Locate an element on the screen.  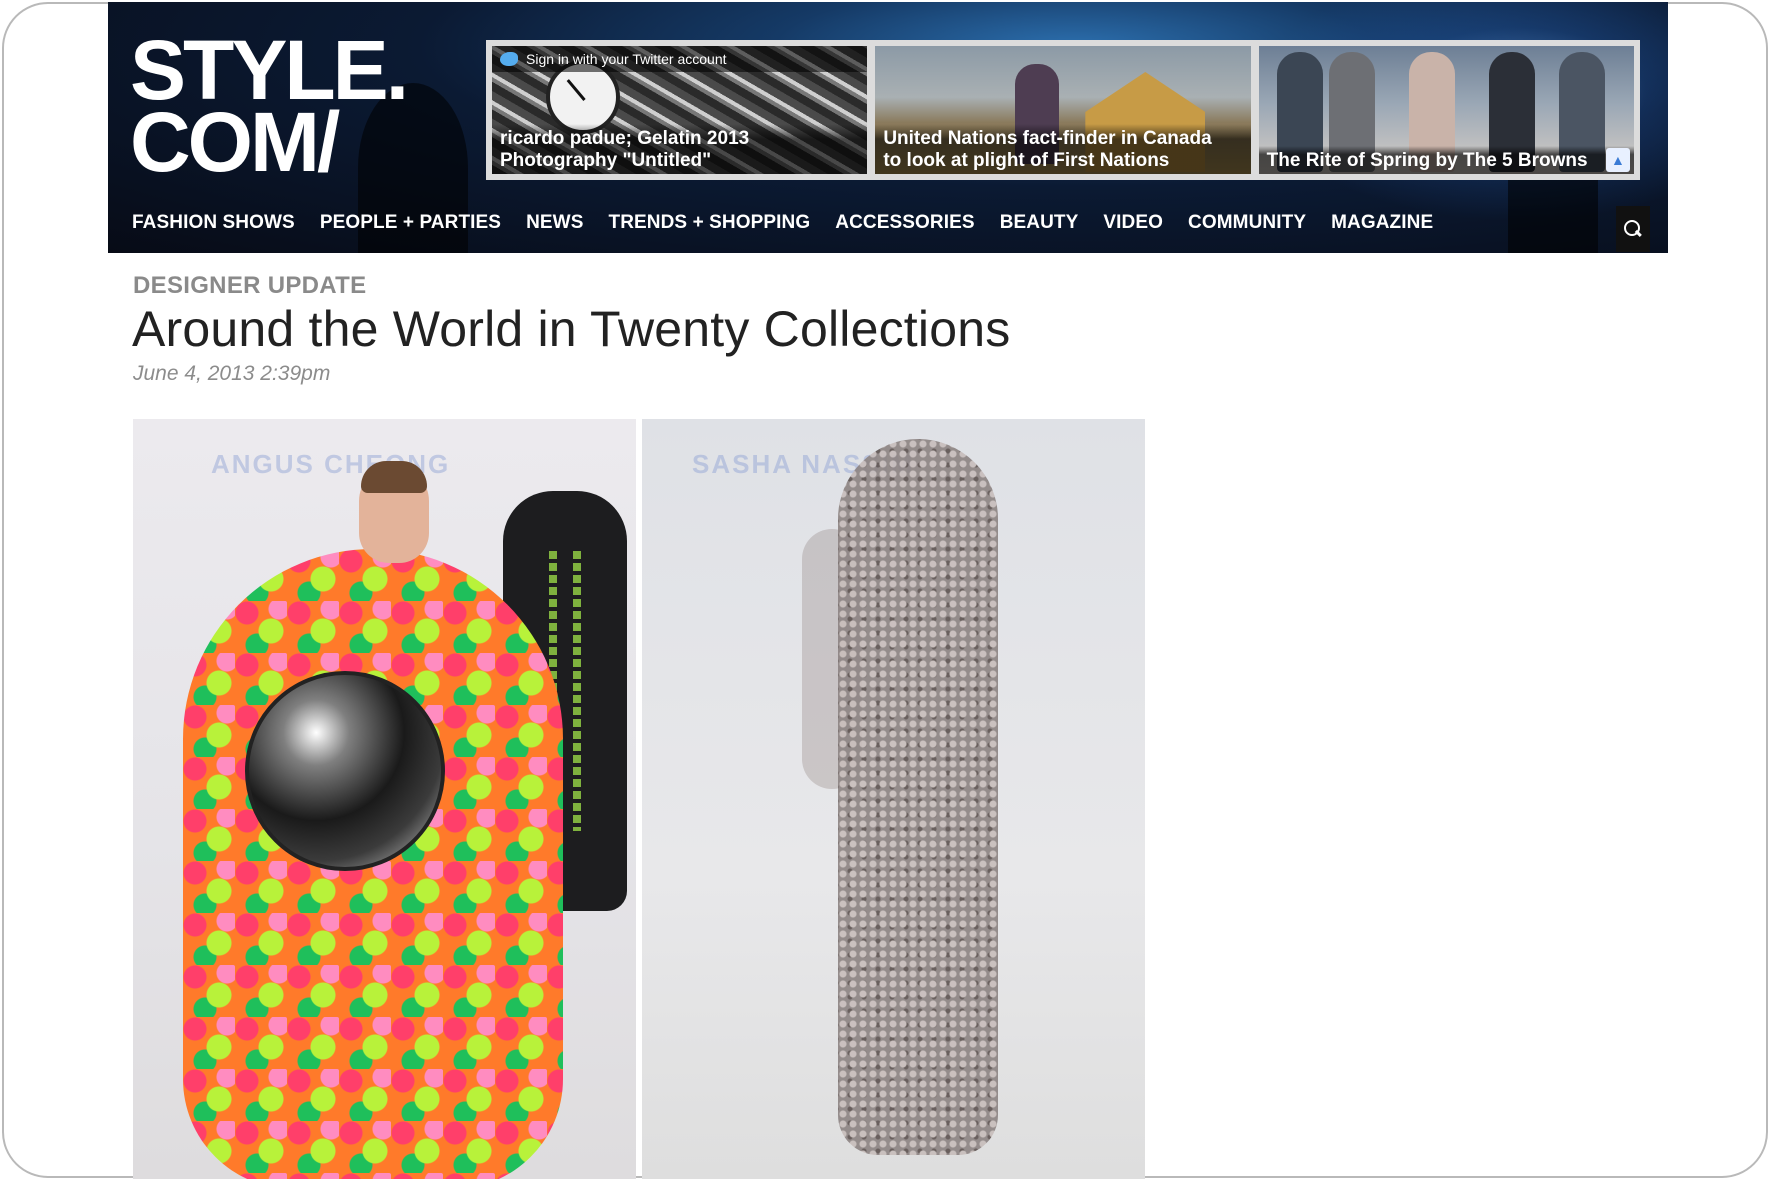
twitter-signin-bar: Sign in with your Twitter account is located at coordinates (680, 59).